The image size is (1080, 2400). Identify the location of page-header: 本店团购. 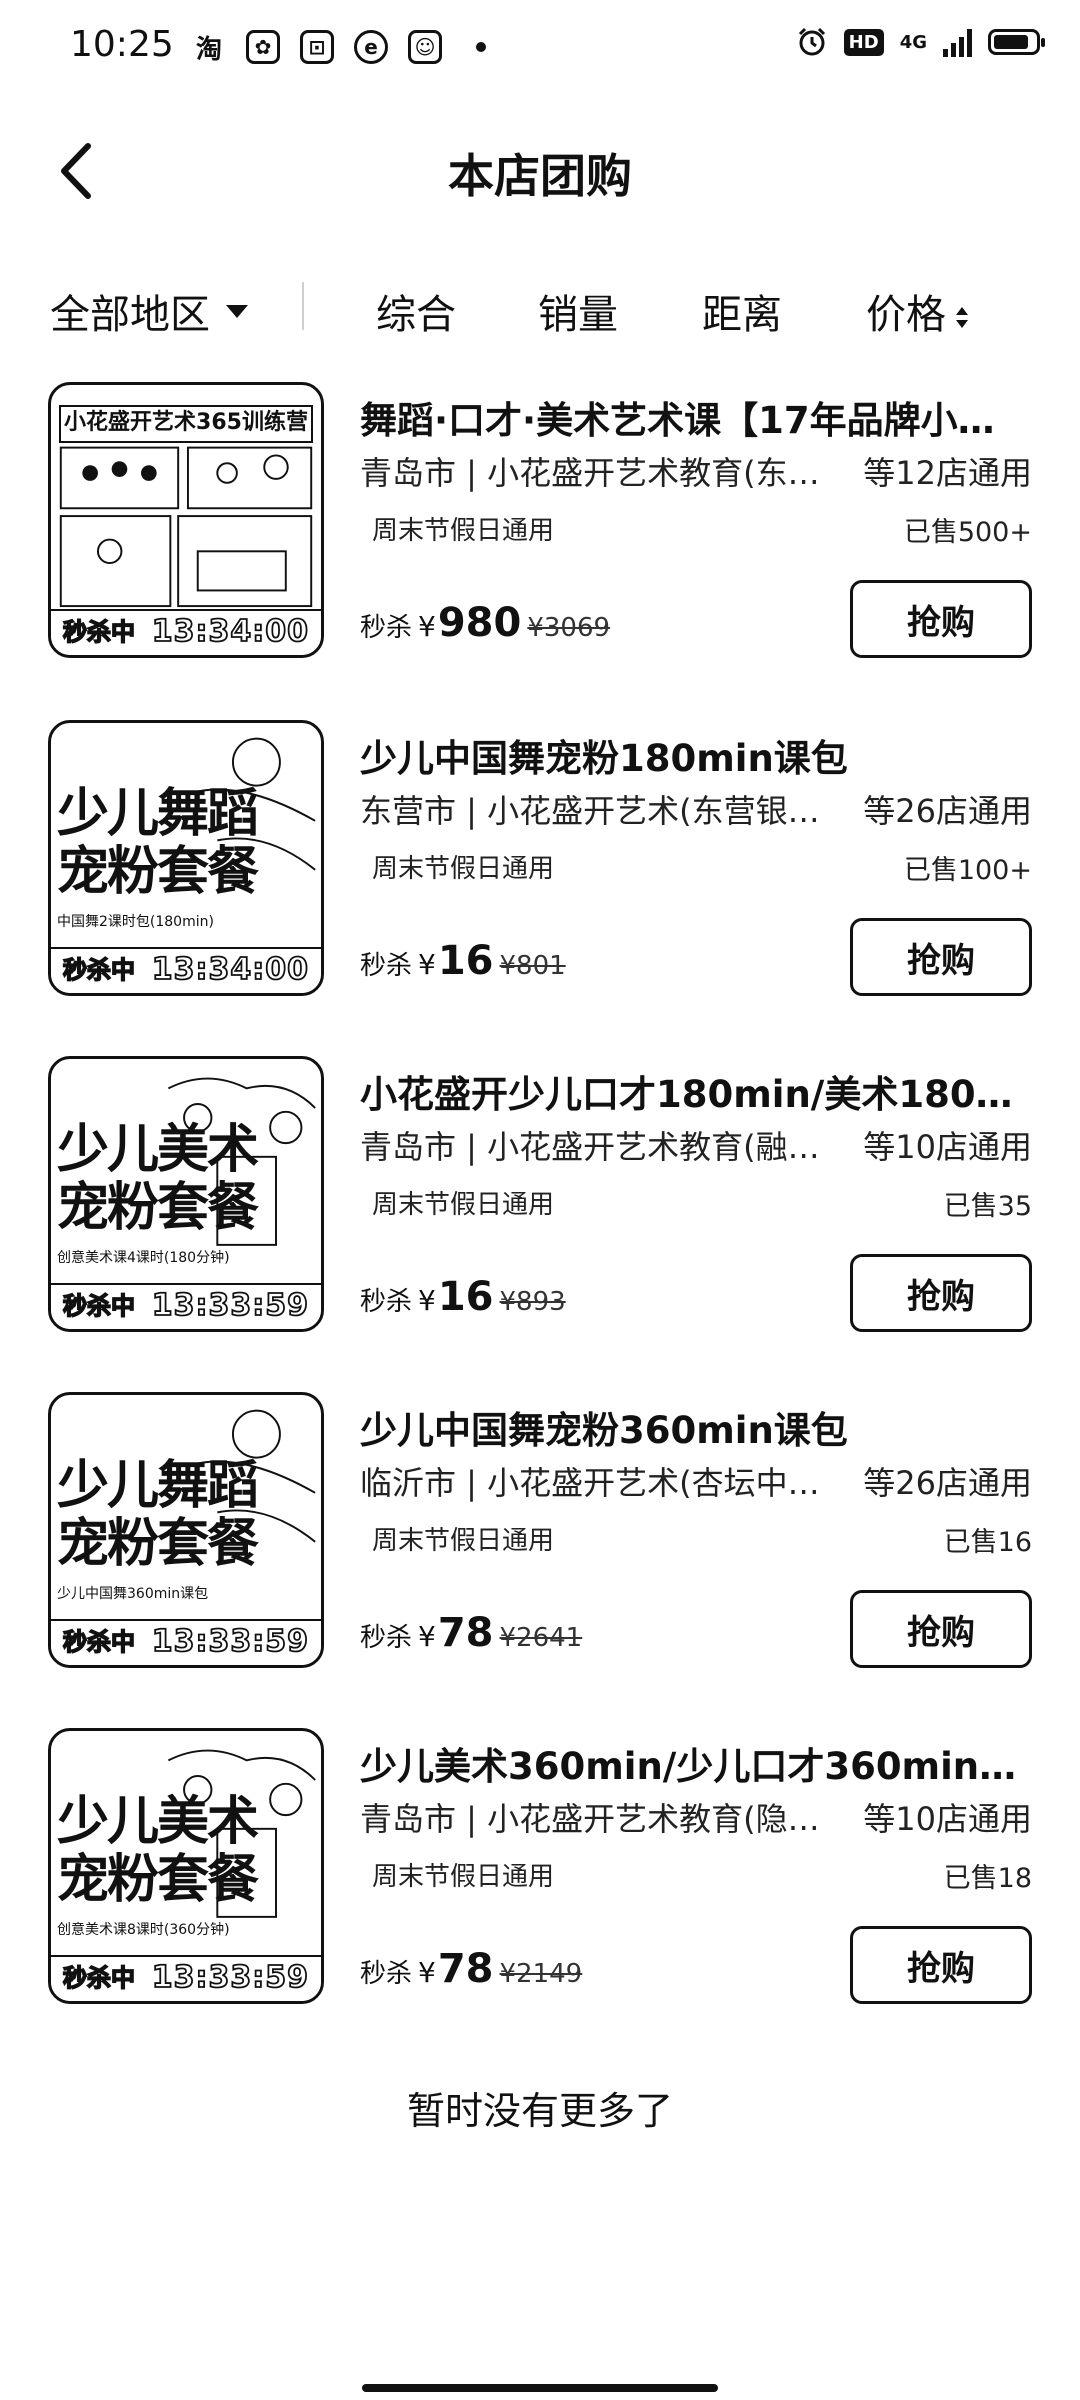
(540, 170).